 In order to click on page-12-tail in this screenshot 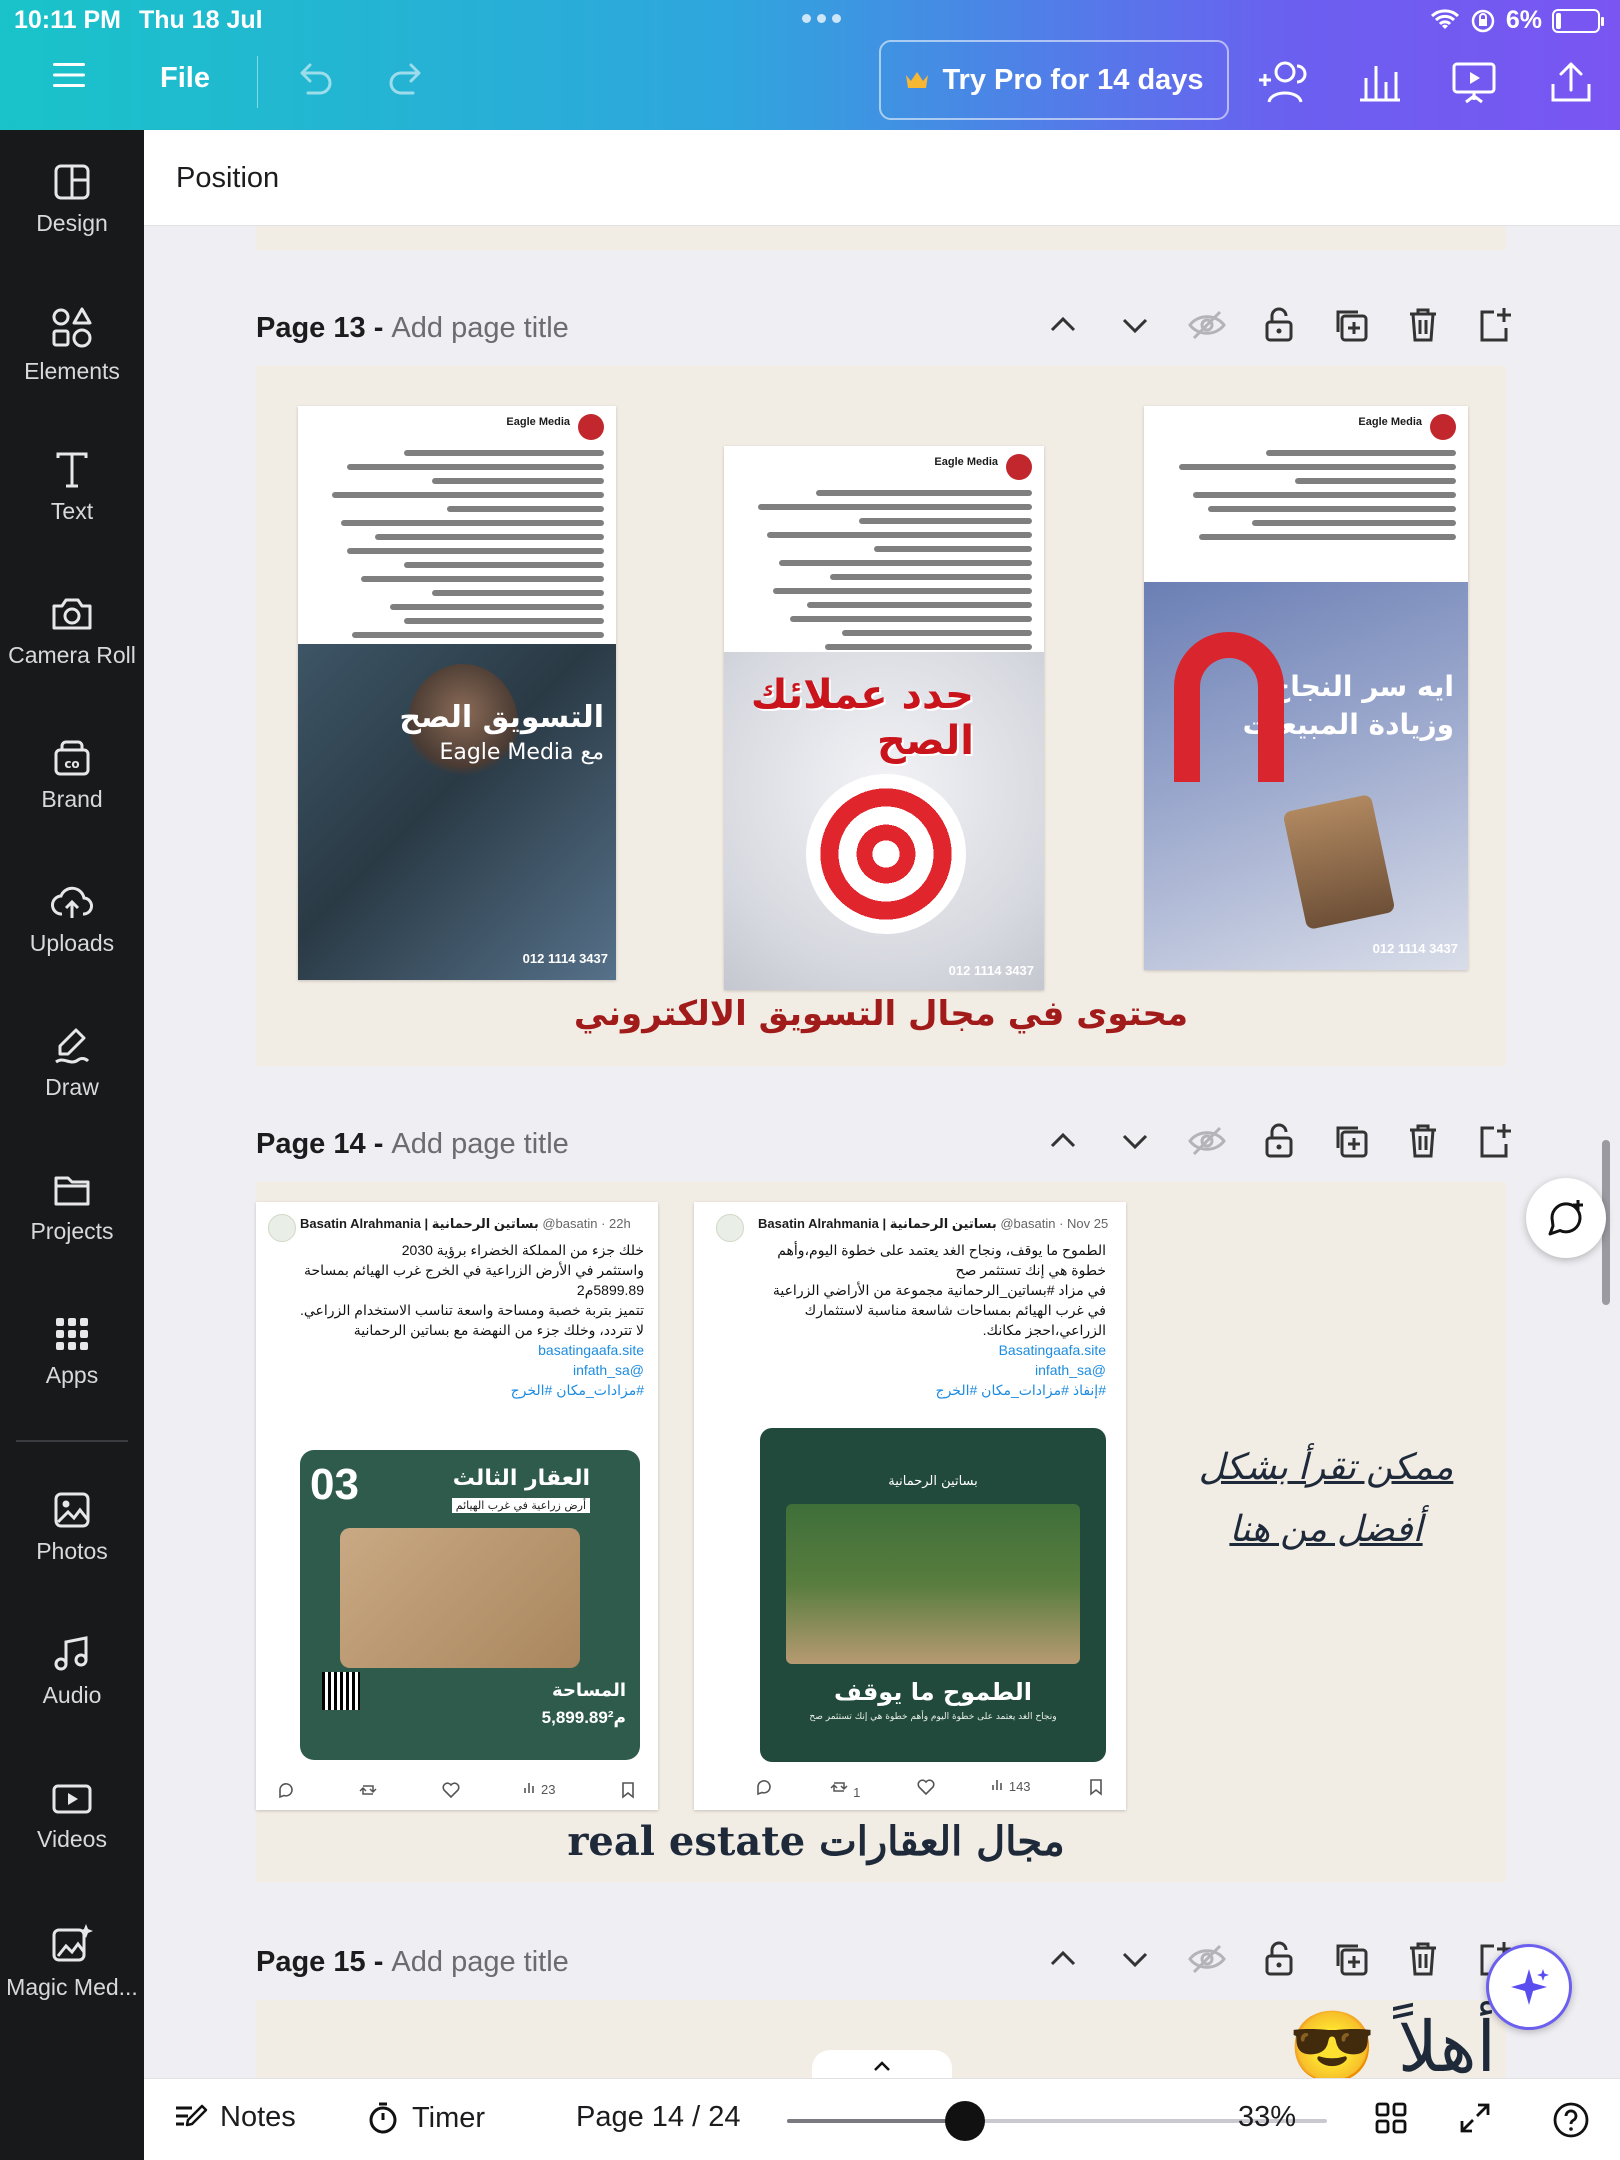, I will do `click(881, 238)`.